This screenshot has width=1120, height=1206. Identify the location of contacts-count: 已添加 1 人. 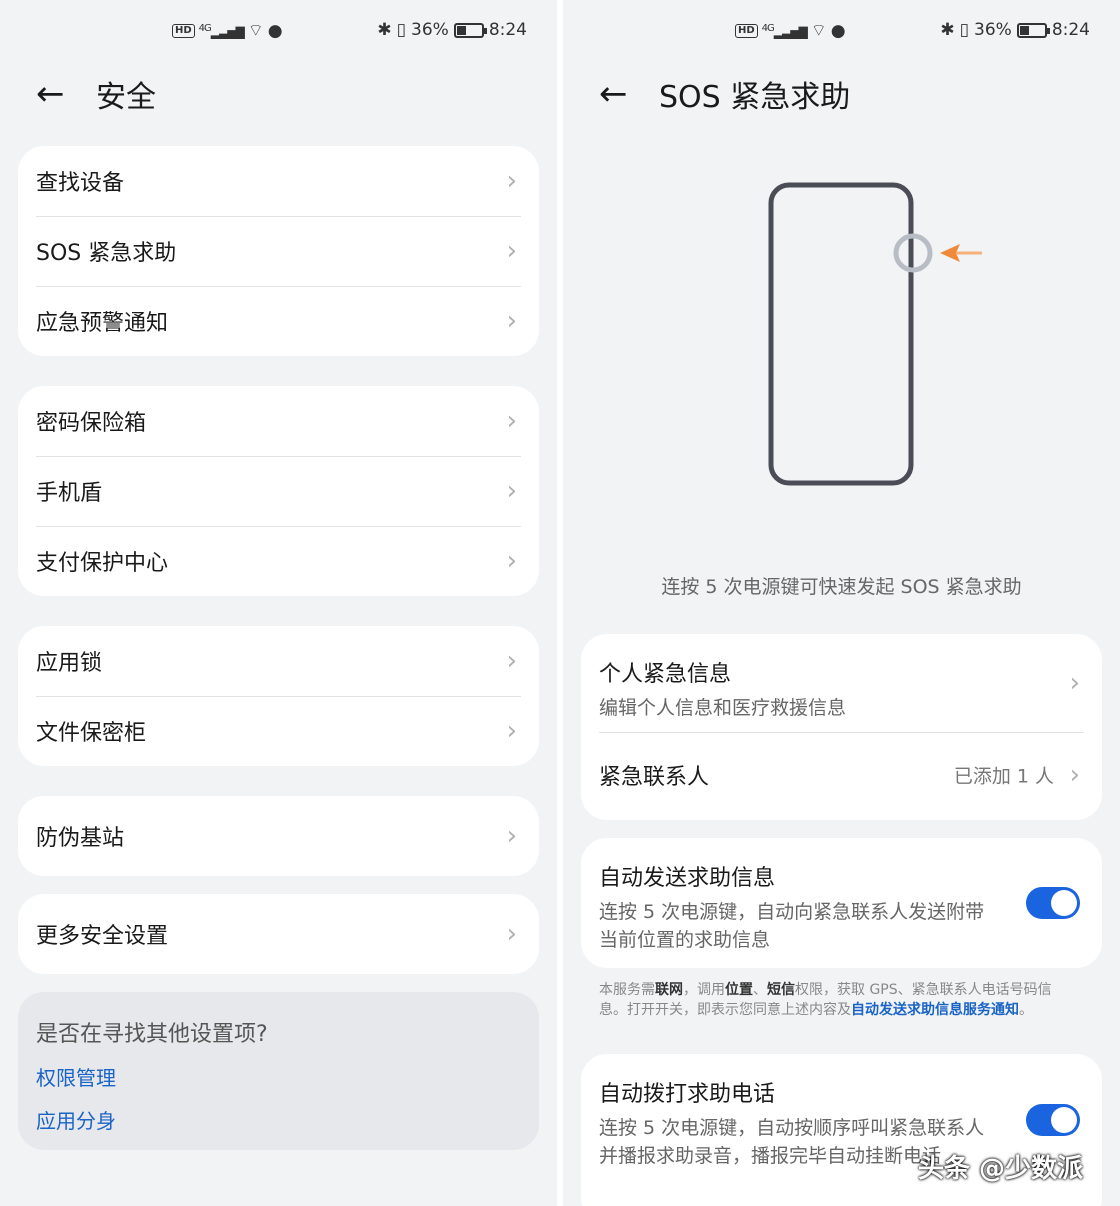
(1003, 776).